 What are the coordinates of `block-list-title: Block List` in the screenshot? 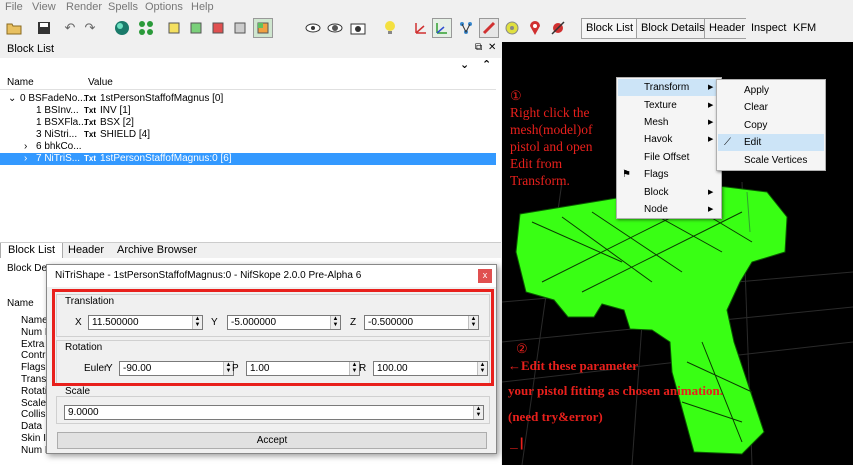 It's located at (31, 49).